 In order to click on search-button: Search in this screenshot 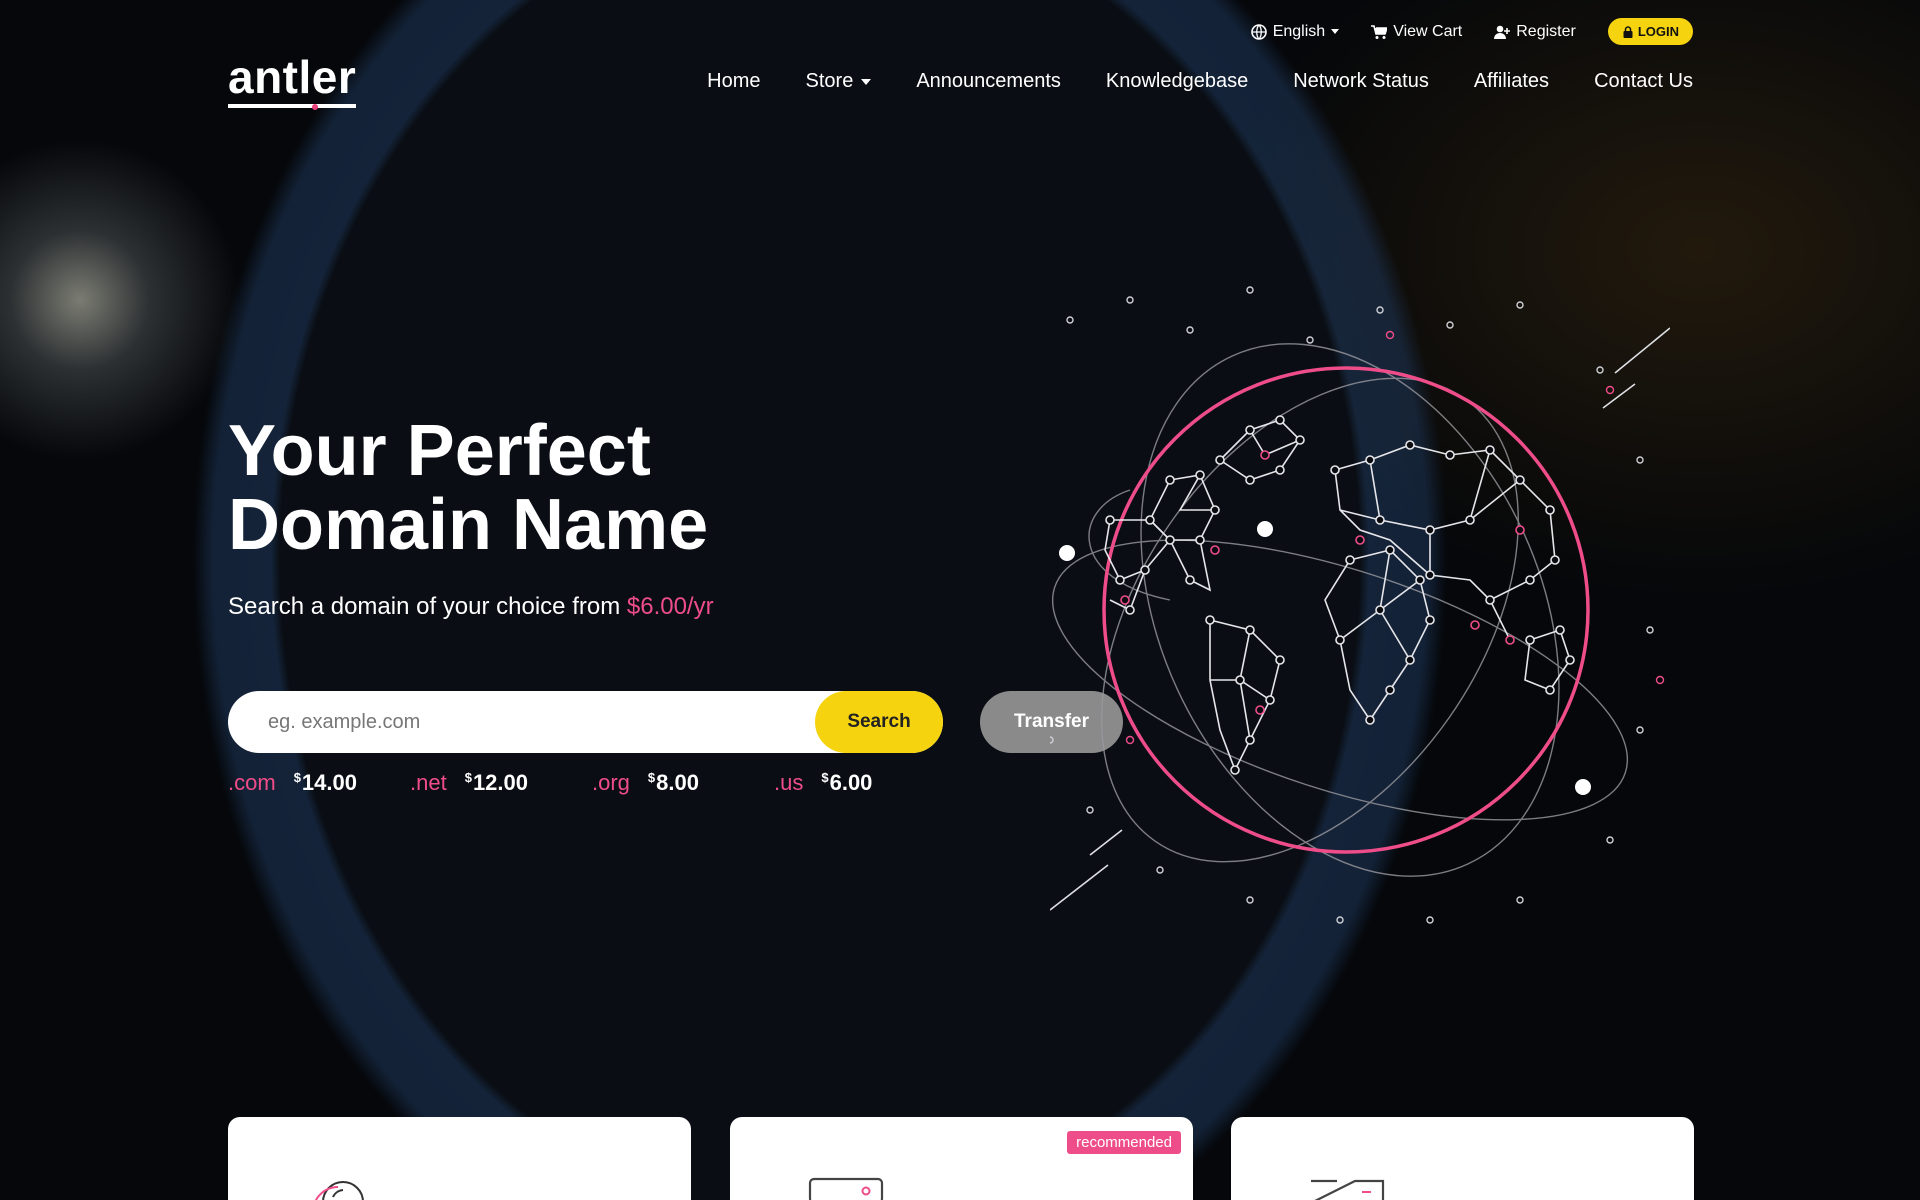, I will do `click(879, 722)`.